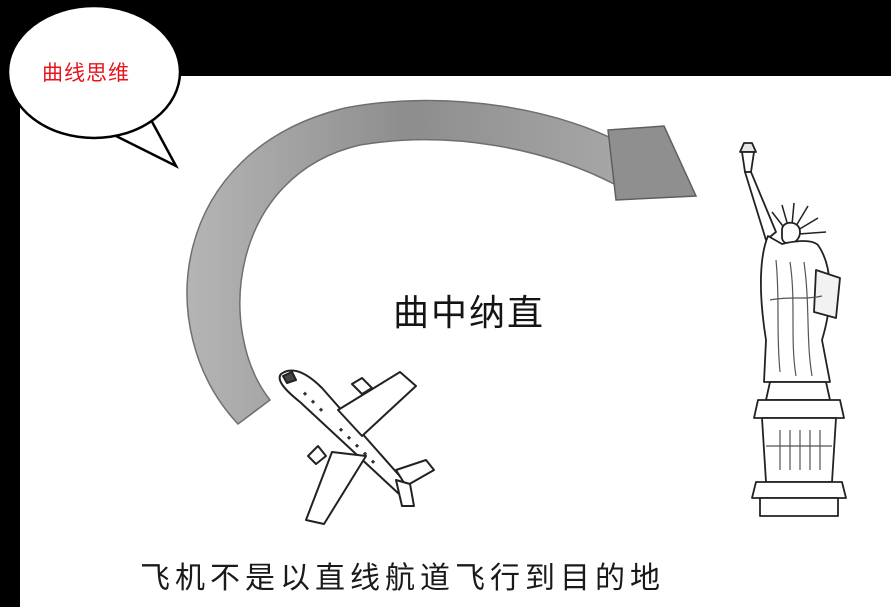  Describe the element at coordinates (469, 313) in the screenshot. I see `center-label: 曲中纳直` at that location.